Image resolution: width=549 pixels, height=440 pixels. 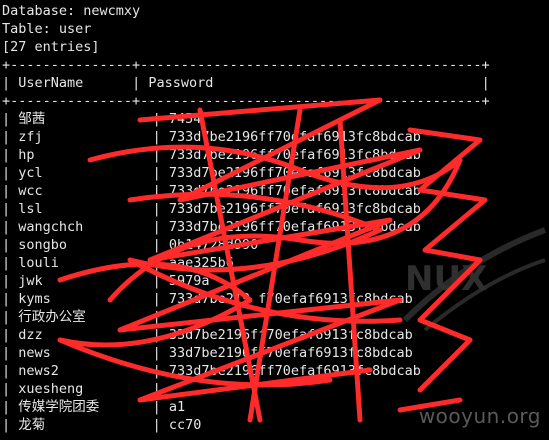 What do you see at coordinates (38, 263) in the screenshot?
I see `row-username: louli` at bounding box center [38, 263].